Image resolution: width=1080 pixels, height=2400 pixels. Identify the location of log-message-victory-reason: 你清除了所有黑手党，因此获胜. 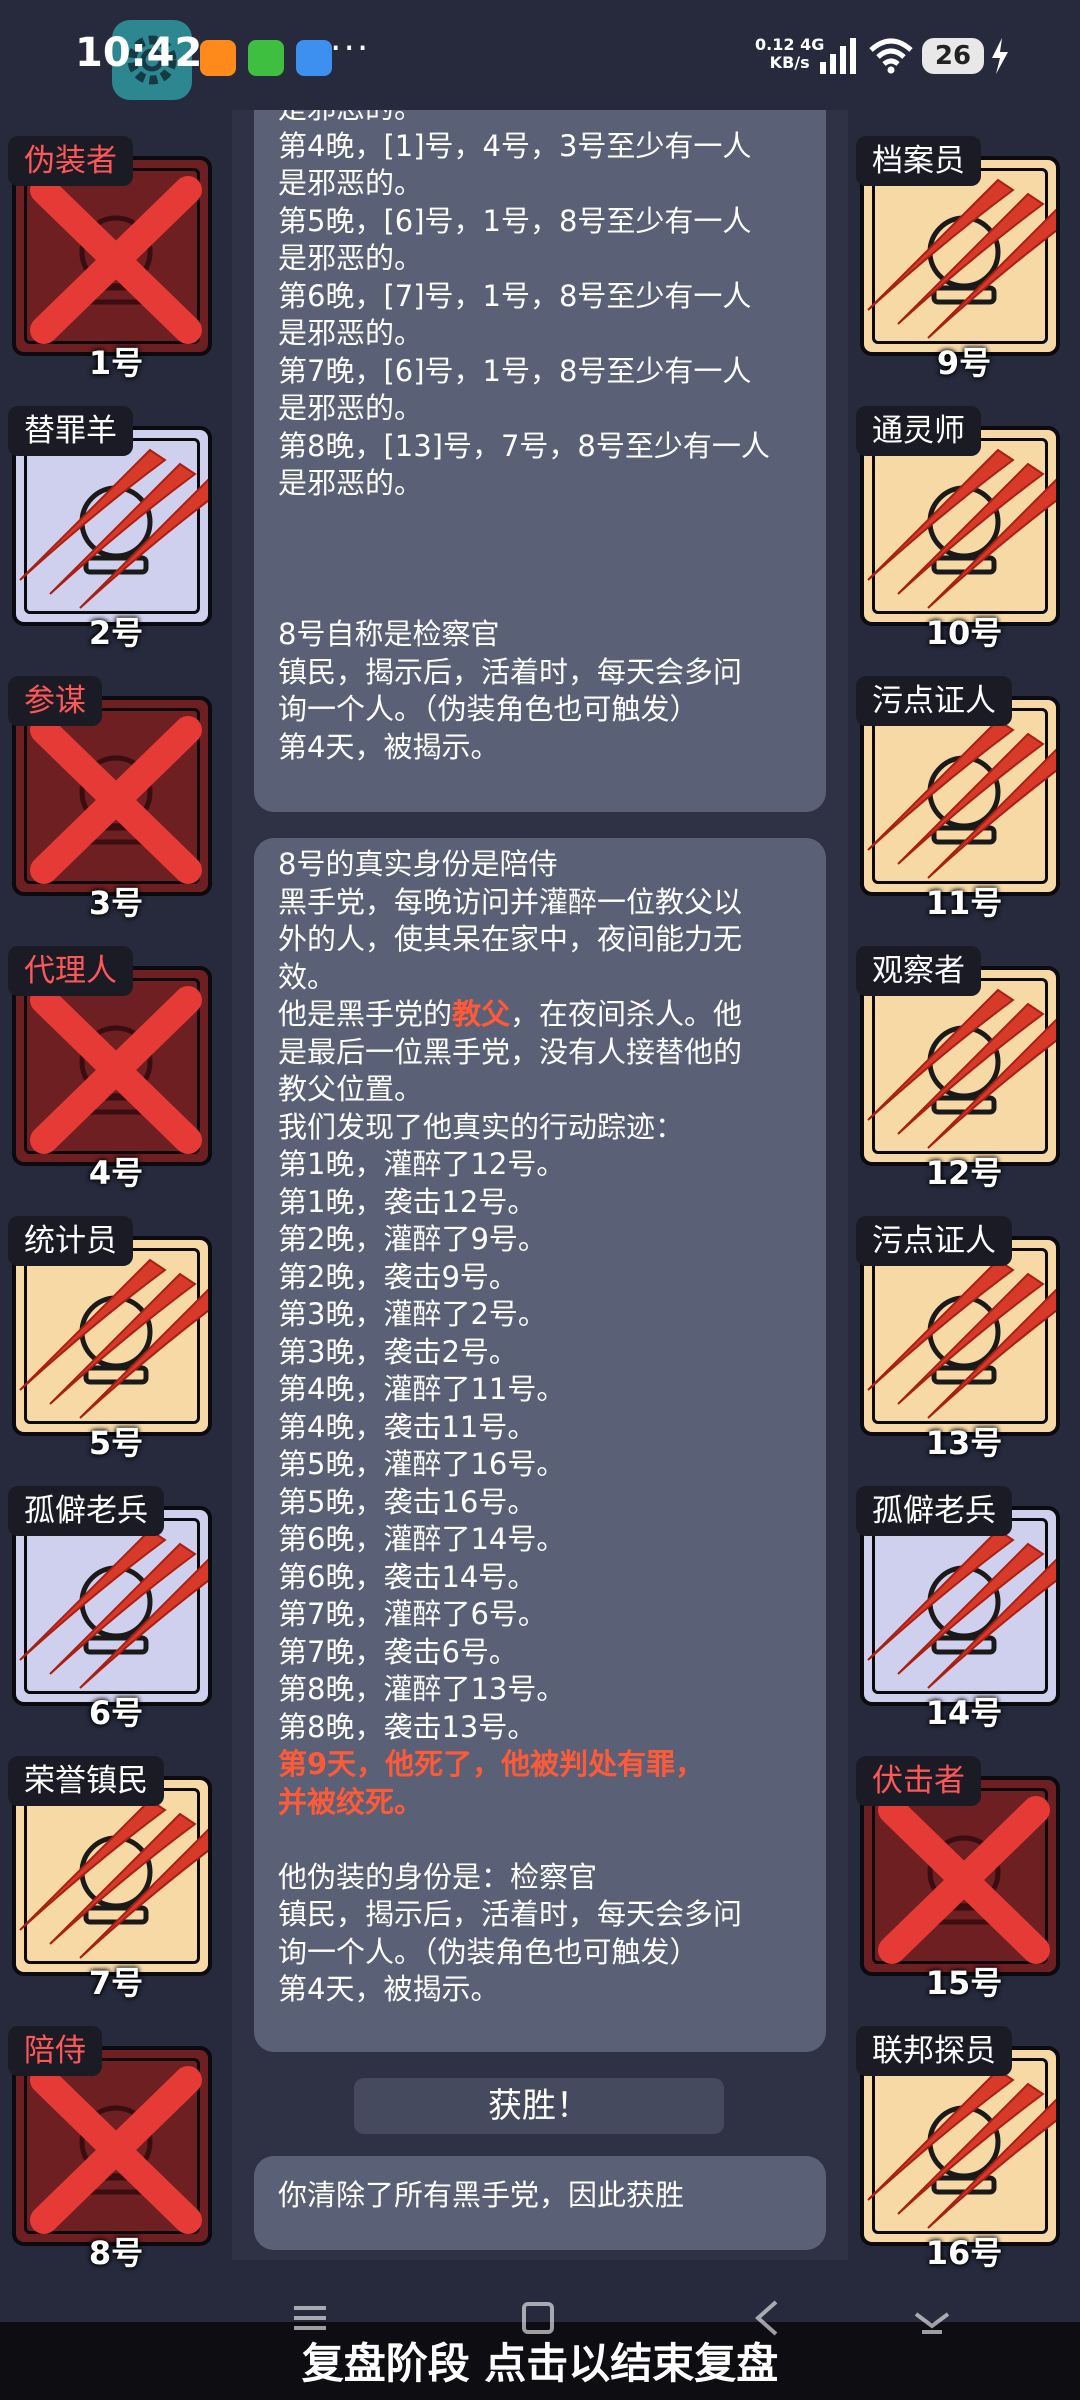
(540, 2203).